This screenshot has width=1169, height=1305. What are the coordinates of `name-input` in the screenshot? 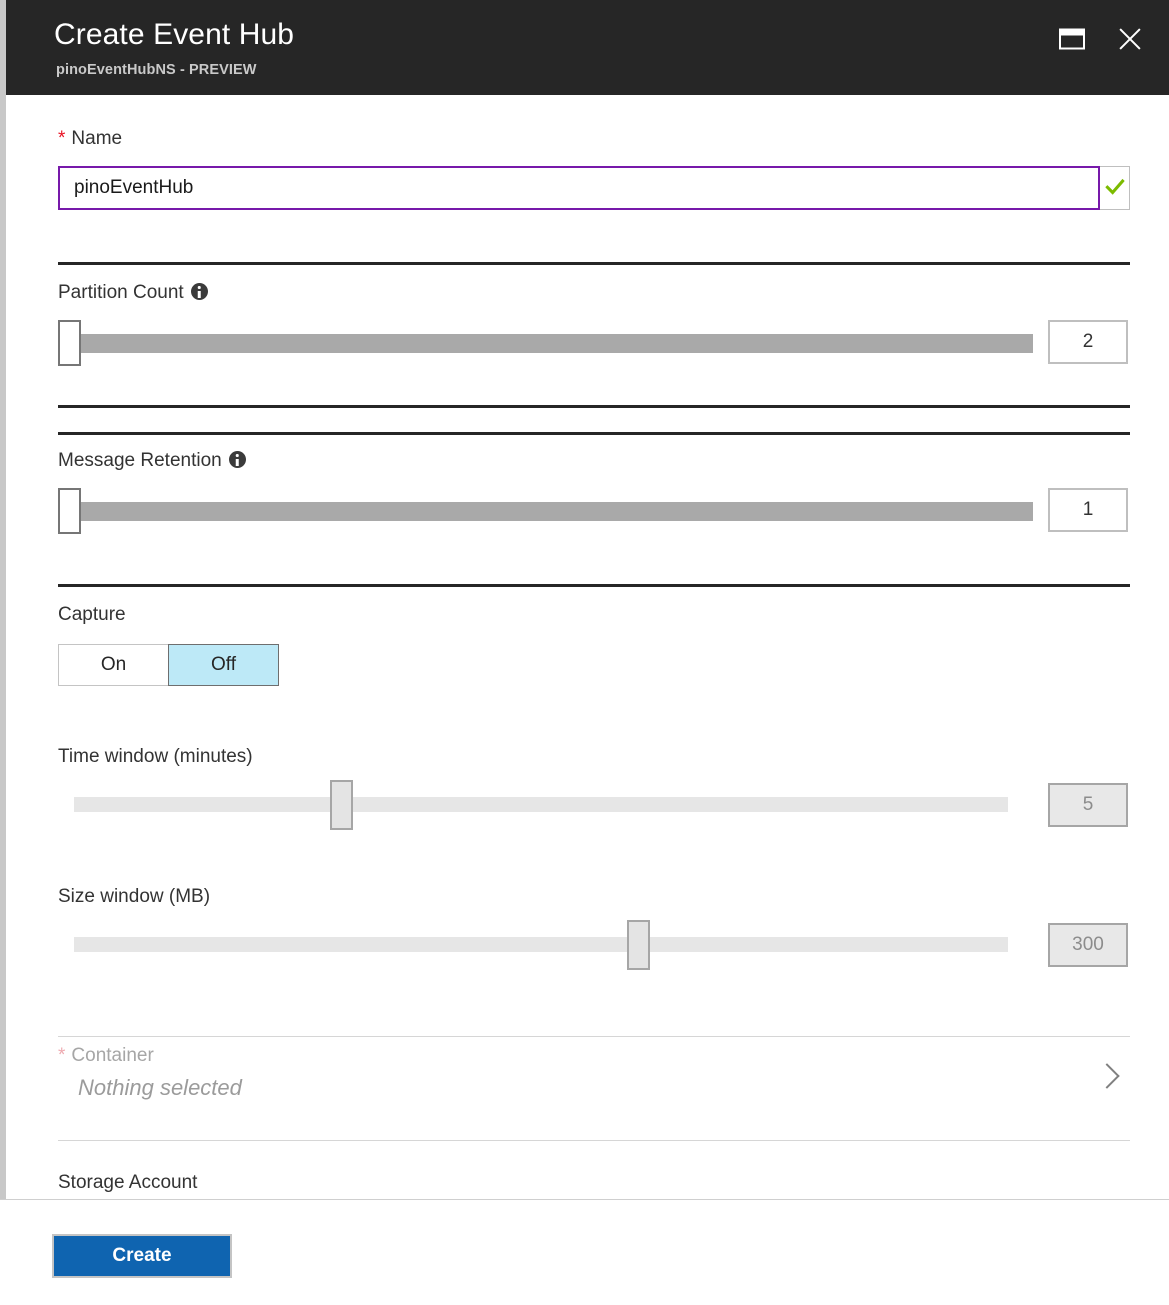 It's located at (579, 188).